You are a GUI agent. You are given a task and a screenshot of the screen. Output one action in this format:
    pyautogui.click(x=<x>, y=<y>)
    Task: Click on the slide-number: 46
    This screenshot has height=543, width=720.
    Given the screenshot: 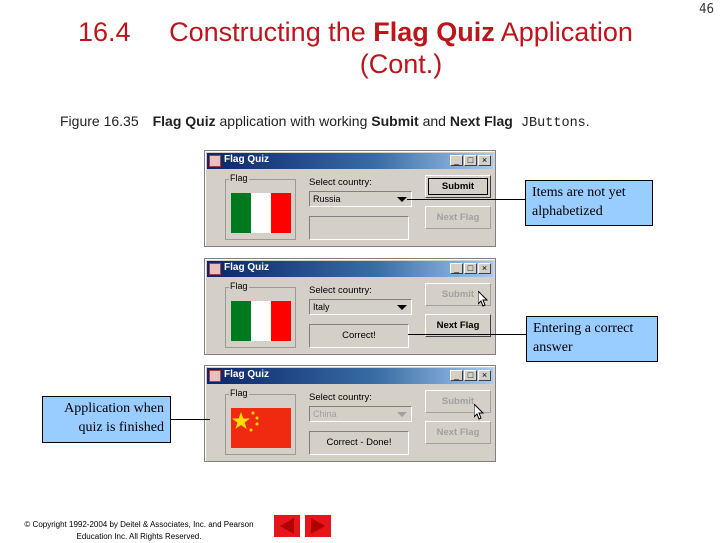 What is the action you would take?
    pyautogui.click(x=706, y=9)
    